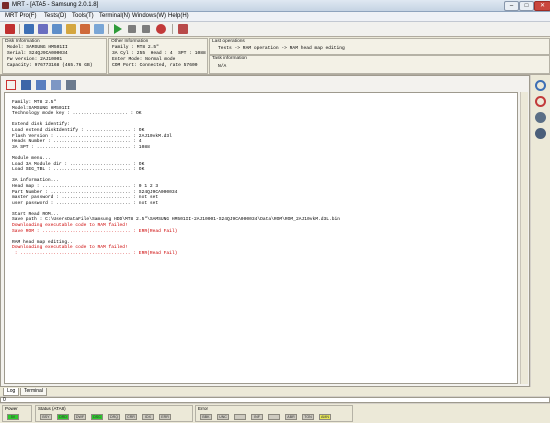 The width and height of the screenshot is (550, 423). Describe the element at coordinates (540, 117) in the screenshot. I see `bookmark-icon` at that location.